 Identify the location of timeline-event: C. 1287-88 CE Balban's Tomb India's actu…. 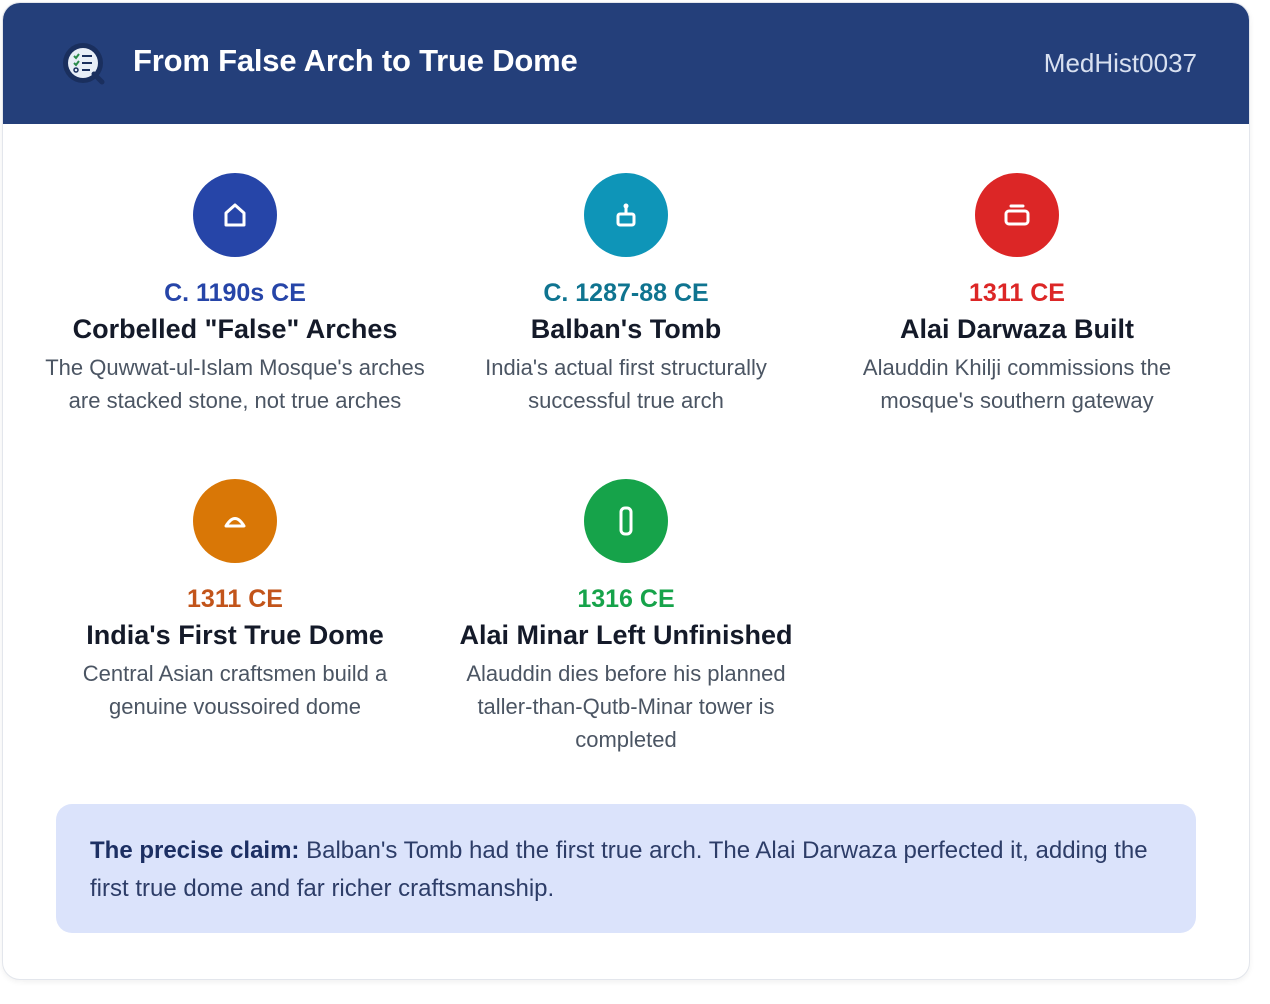
(626, 295).